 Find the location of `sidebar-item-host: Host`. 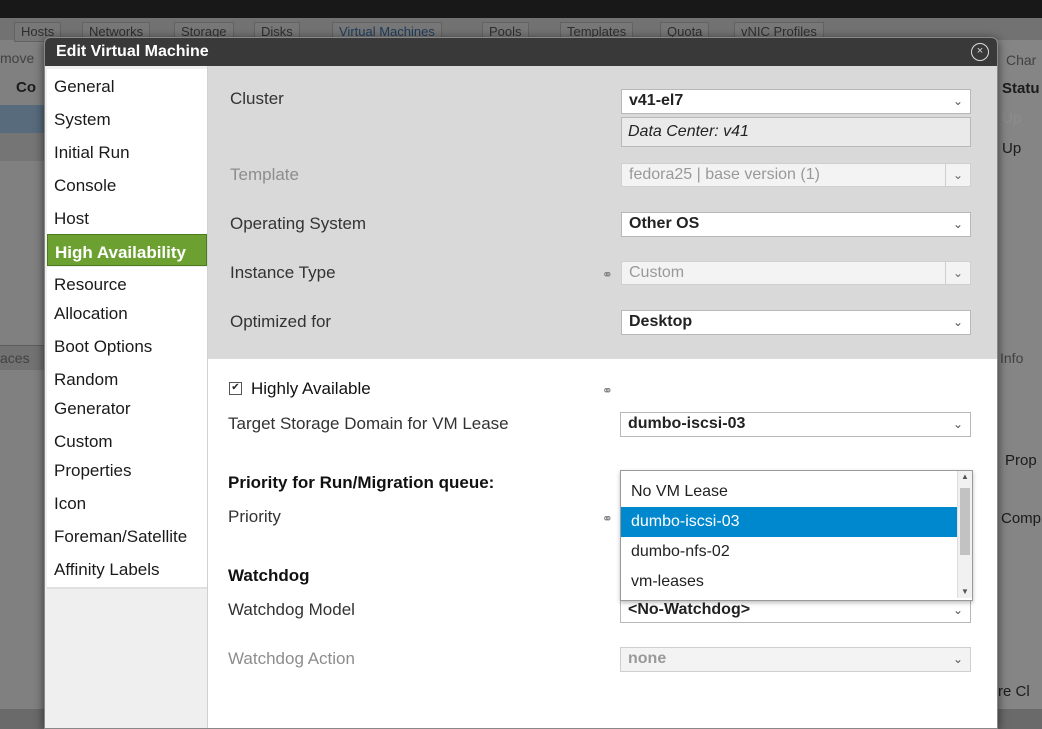

sidebar-item-host: Host is located at coordinates (127, 219).